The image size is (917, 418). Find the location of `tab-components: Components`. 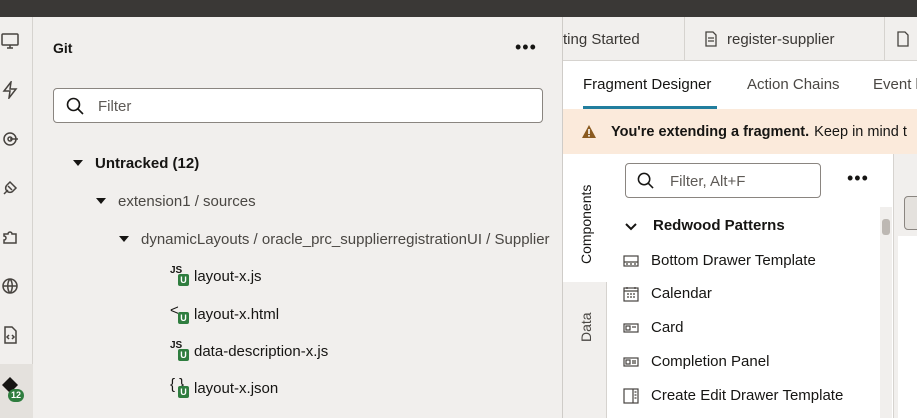

tab-components: Components is located at coordinates (586, 224).